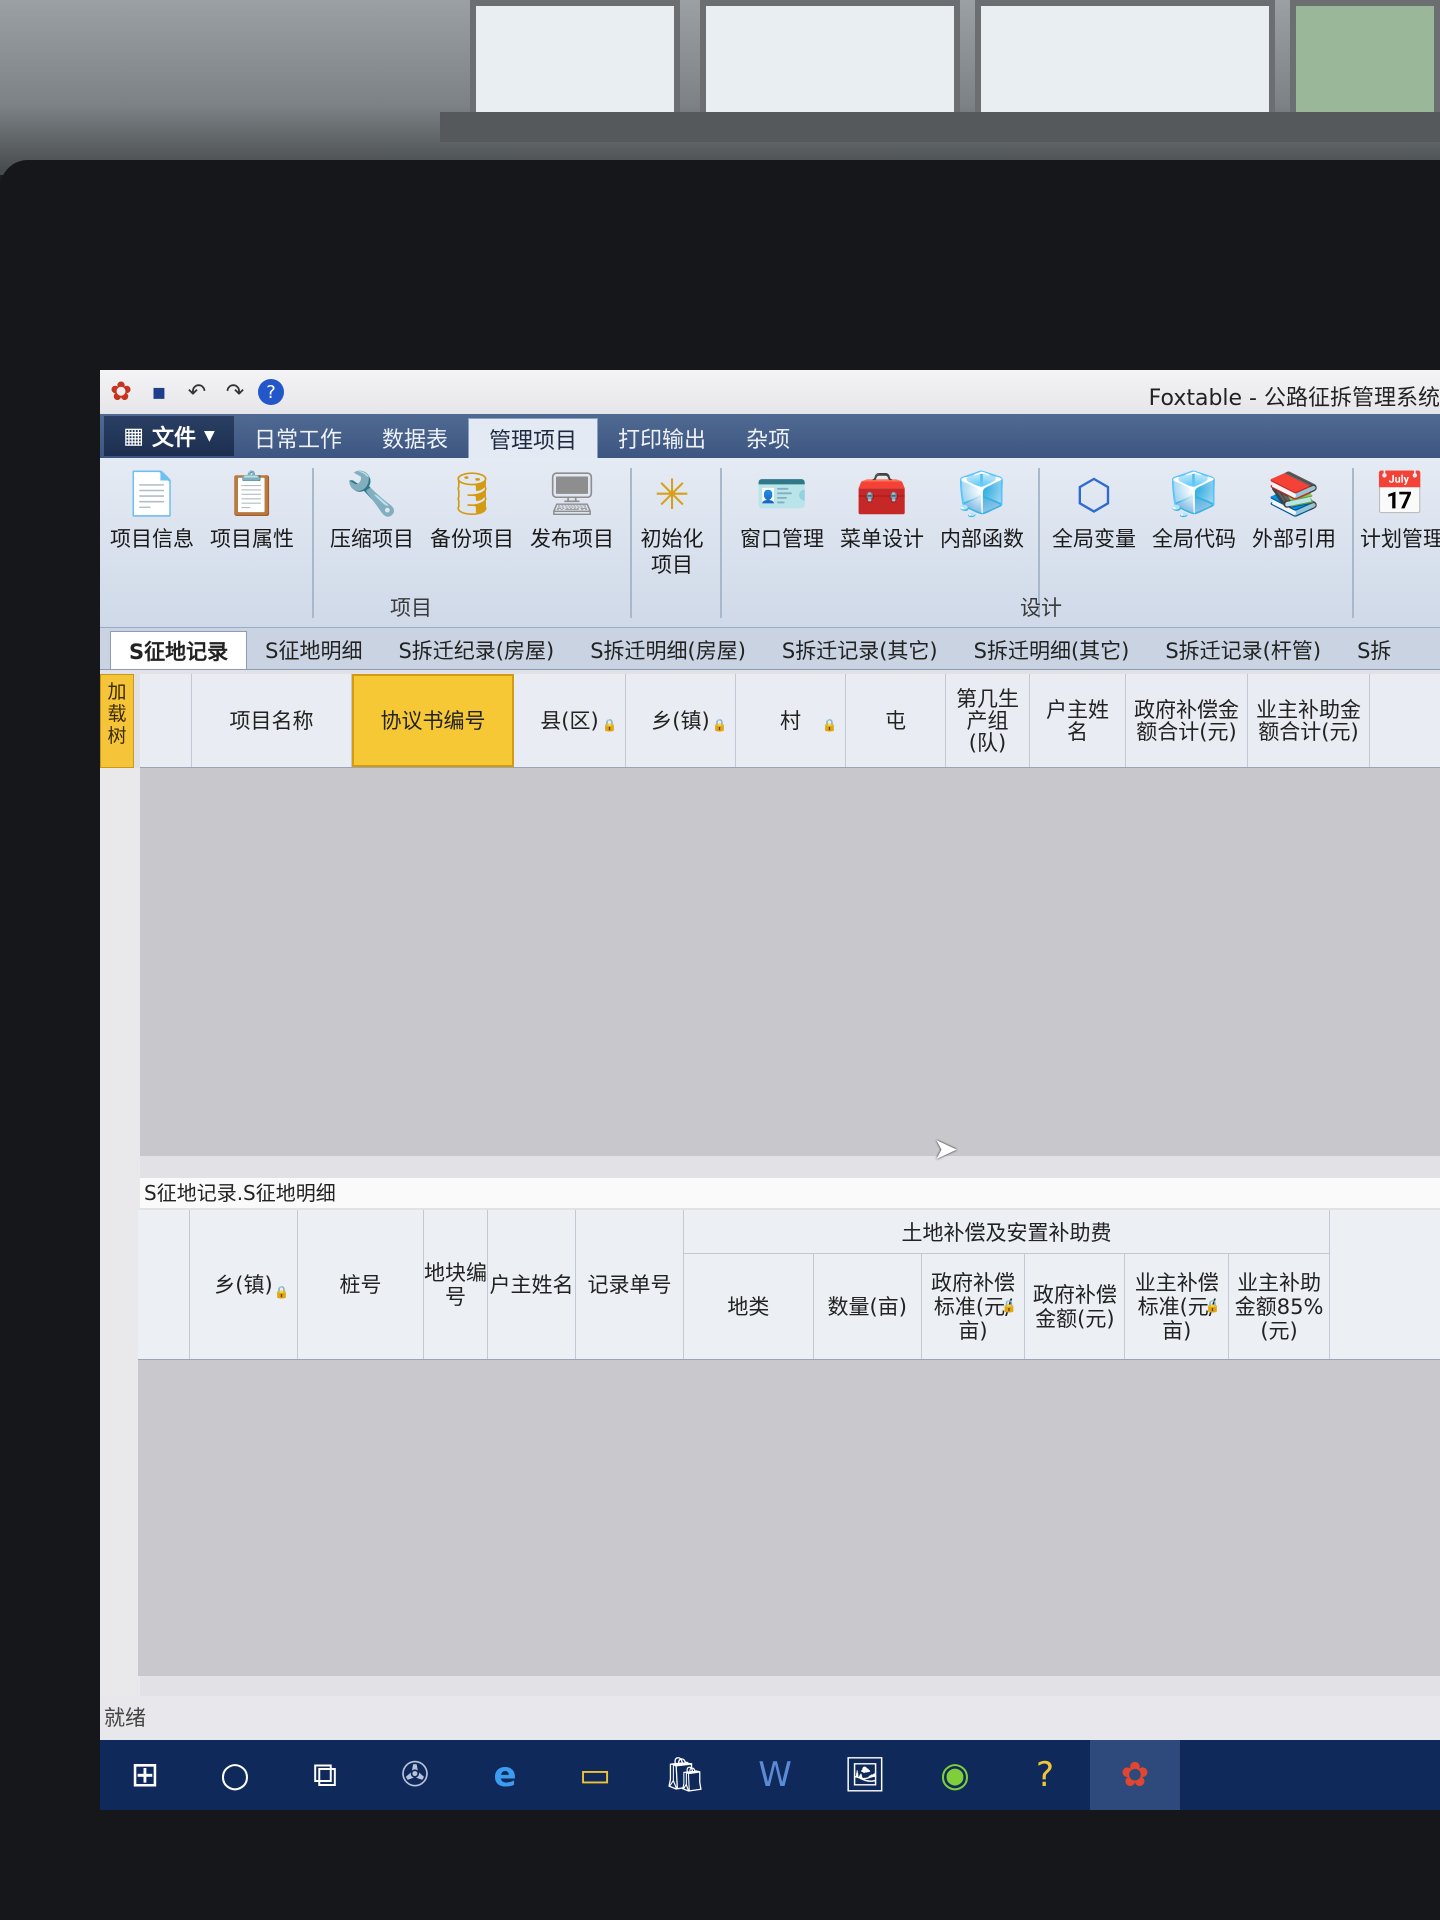  I want to click on undo-icon: ↶, so click(197, 392).